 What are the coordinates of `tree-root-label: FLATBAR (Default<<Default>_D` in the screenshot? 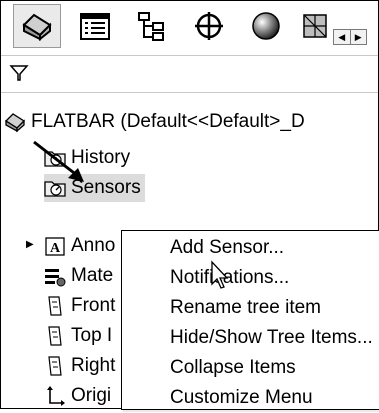 It's located at (168, 121).